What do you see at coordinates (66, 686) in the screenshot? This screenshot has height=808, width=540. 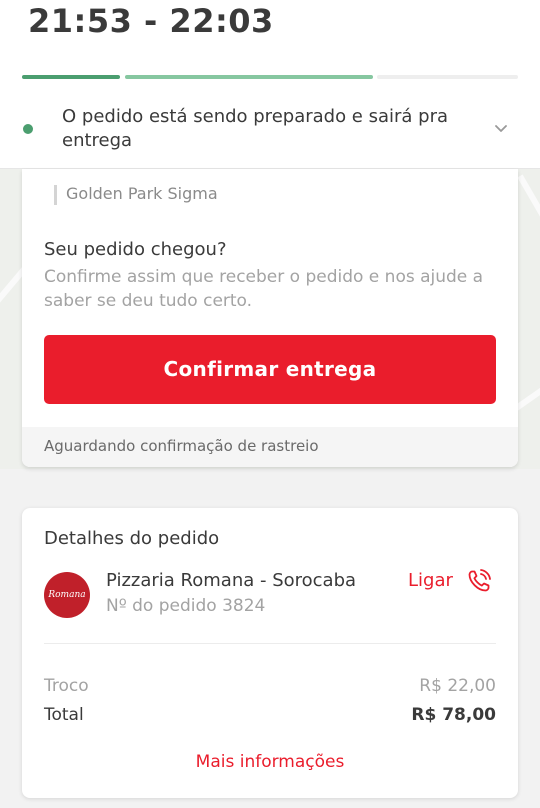 I see `change-label: Troco` at bounding box center [66, 686].